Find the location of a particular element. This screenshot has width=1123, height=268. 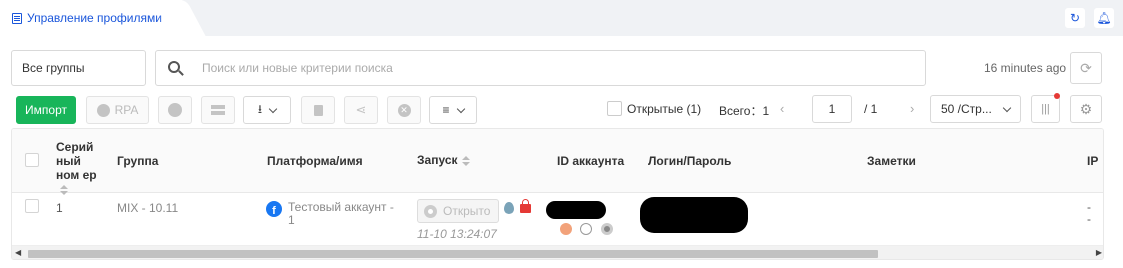

rpa-button: RPA is located at coordinates (117, 110).